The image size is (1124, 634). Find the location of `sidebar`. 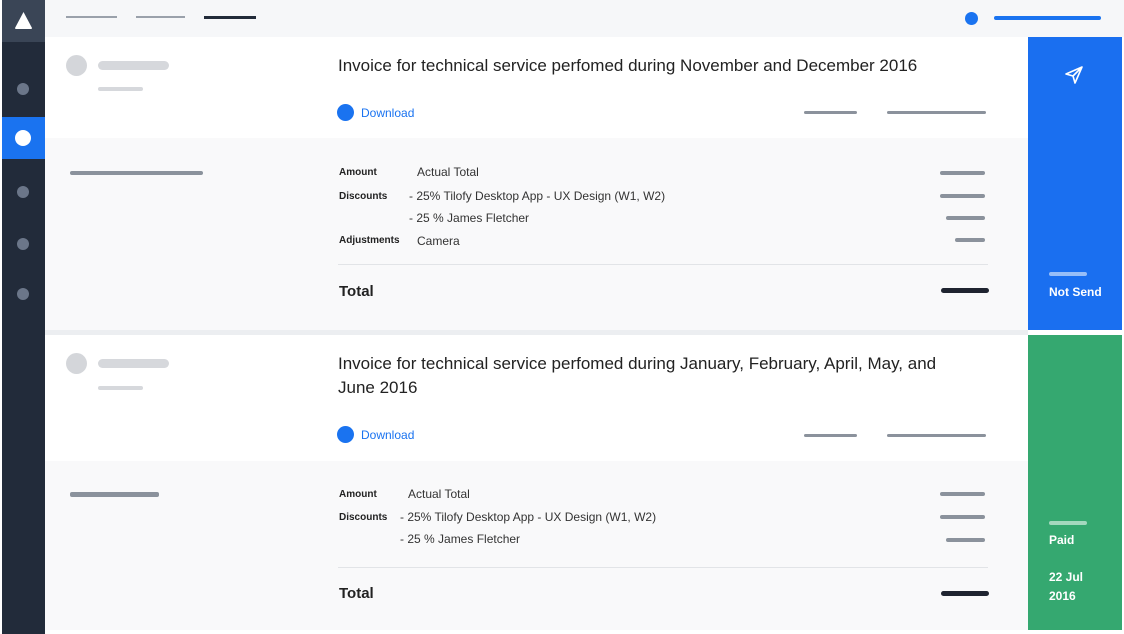

sidebar is located at coordinates (23, 317).